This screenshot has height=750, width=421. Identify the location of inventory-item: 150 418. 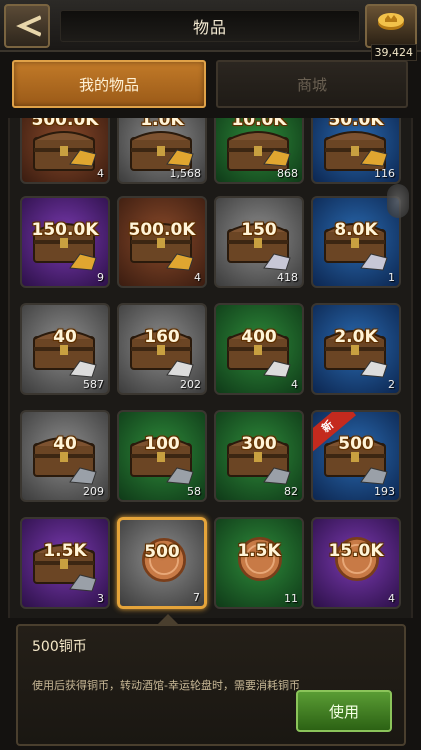
(259, 242).